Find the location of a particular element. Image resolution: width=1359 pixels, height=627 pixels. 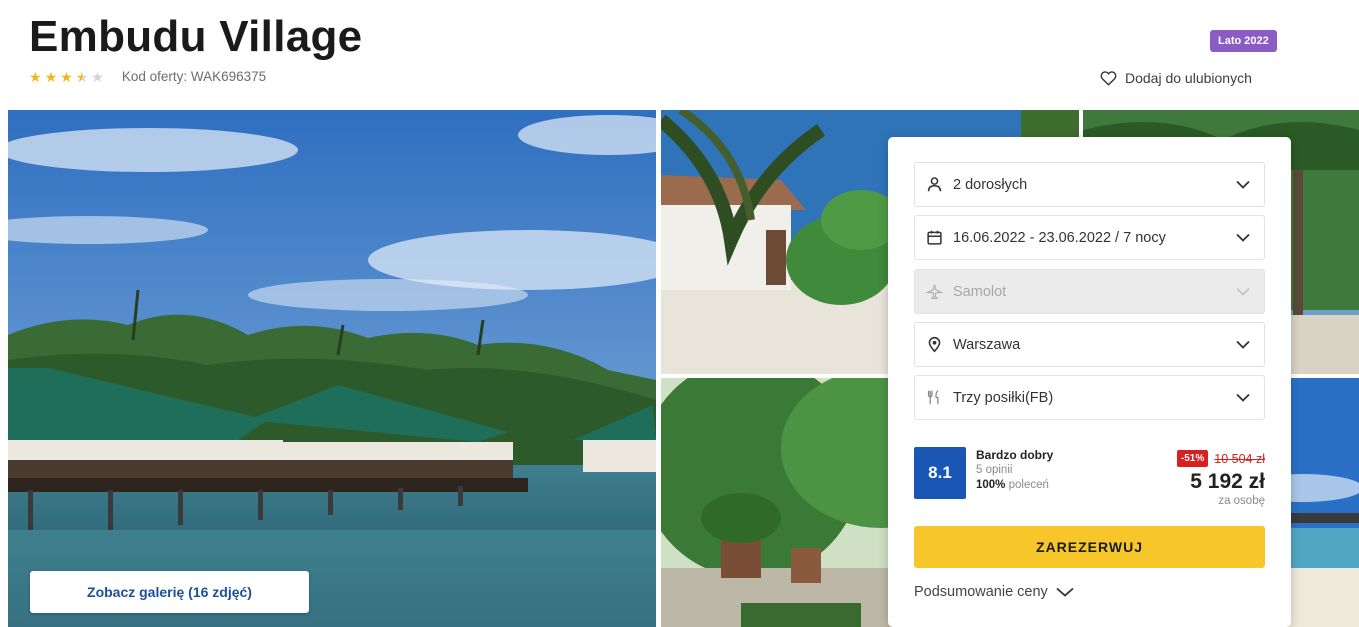

price-summary-toggle: Podsumowanie ceny is located at coordinates (994, 592).